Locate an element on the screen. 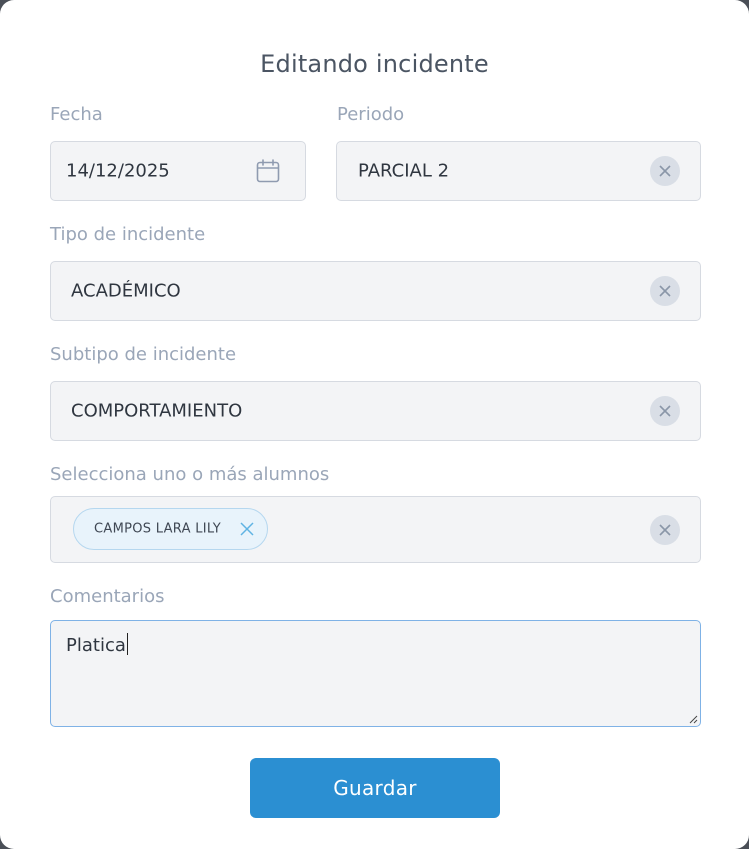 This screenshot has height=849, width=749. comentarios-label: Comentarios is located at coordinates (107, 596).